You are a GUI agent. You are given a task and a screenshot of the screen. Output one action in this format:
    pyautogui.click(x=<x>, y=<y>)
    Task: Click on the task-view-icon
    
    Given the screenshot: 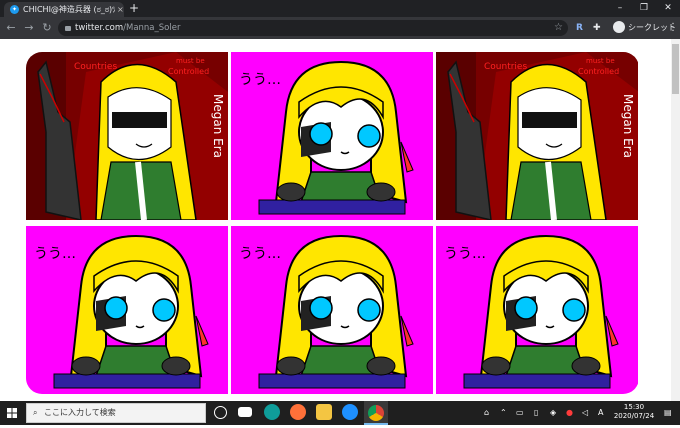 What is the action you would take?
    pyautogui.click(x=220, y=412)
    